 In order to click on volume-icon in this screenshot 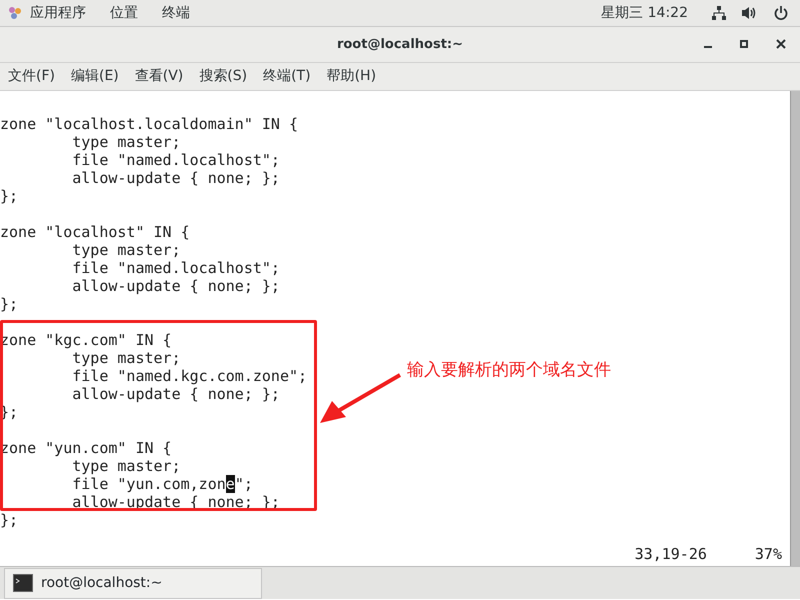, I will do `click(750, 13)`.